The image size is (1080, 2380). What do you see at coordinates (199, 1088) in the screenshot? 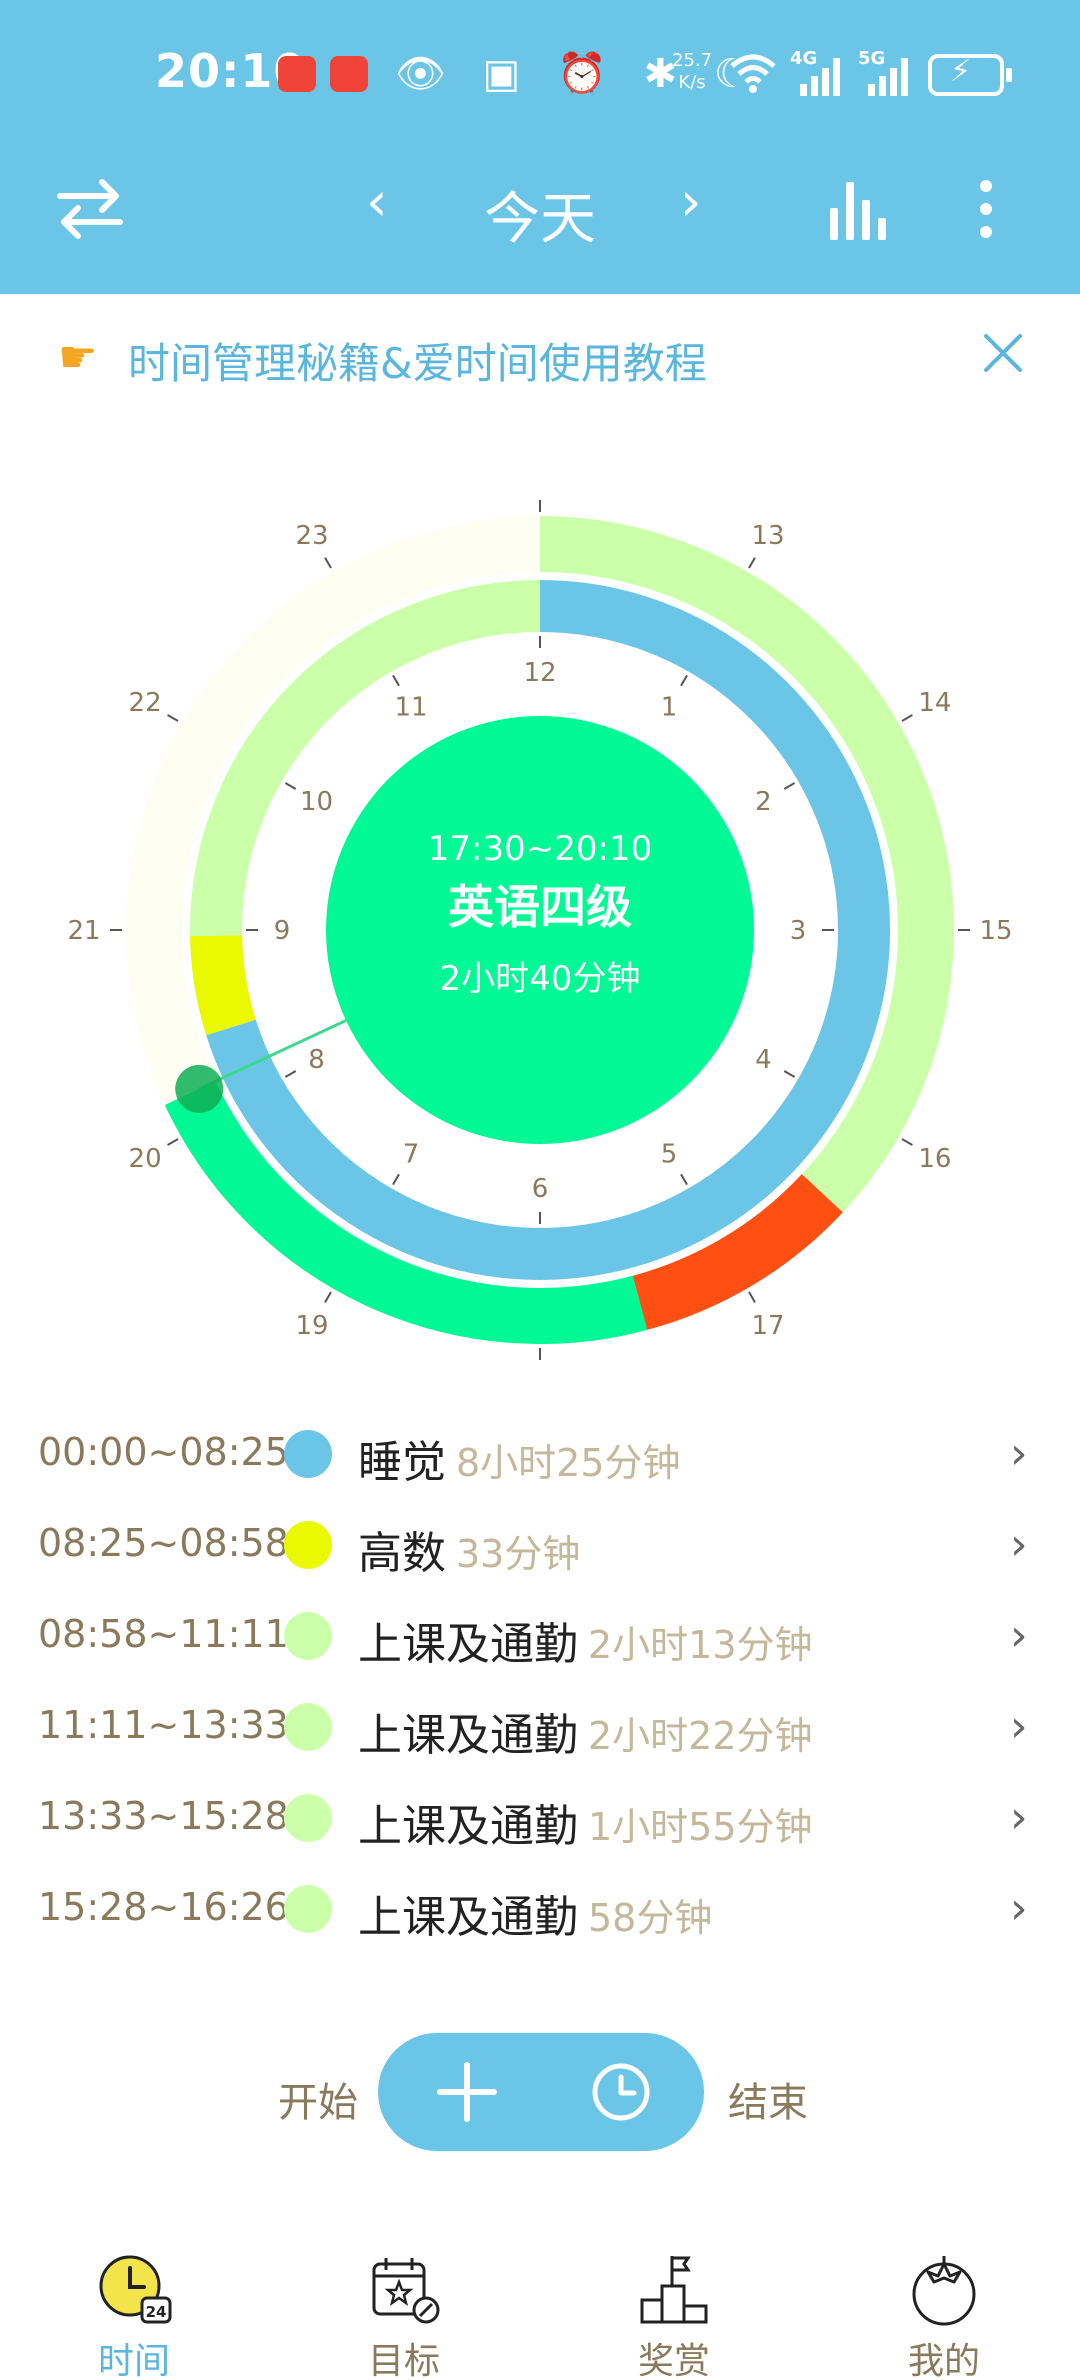
I see `current-time-marker` at bounding box center [199, 1088].